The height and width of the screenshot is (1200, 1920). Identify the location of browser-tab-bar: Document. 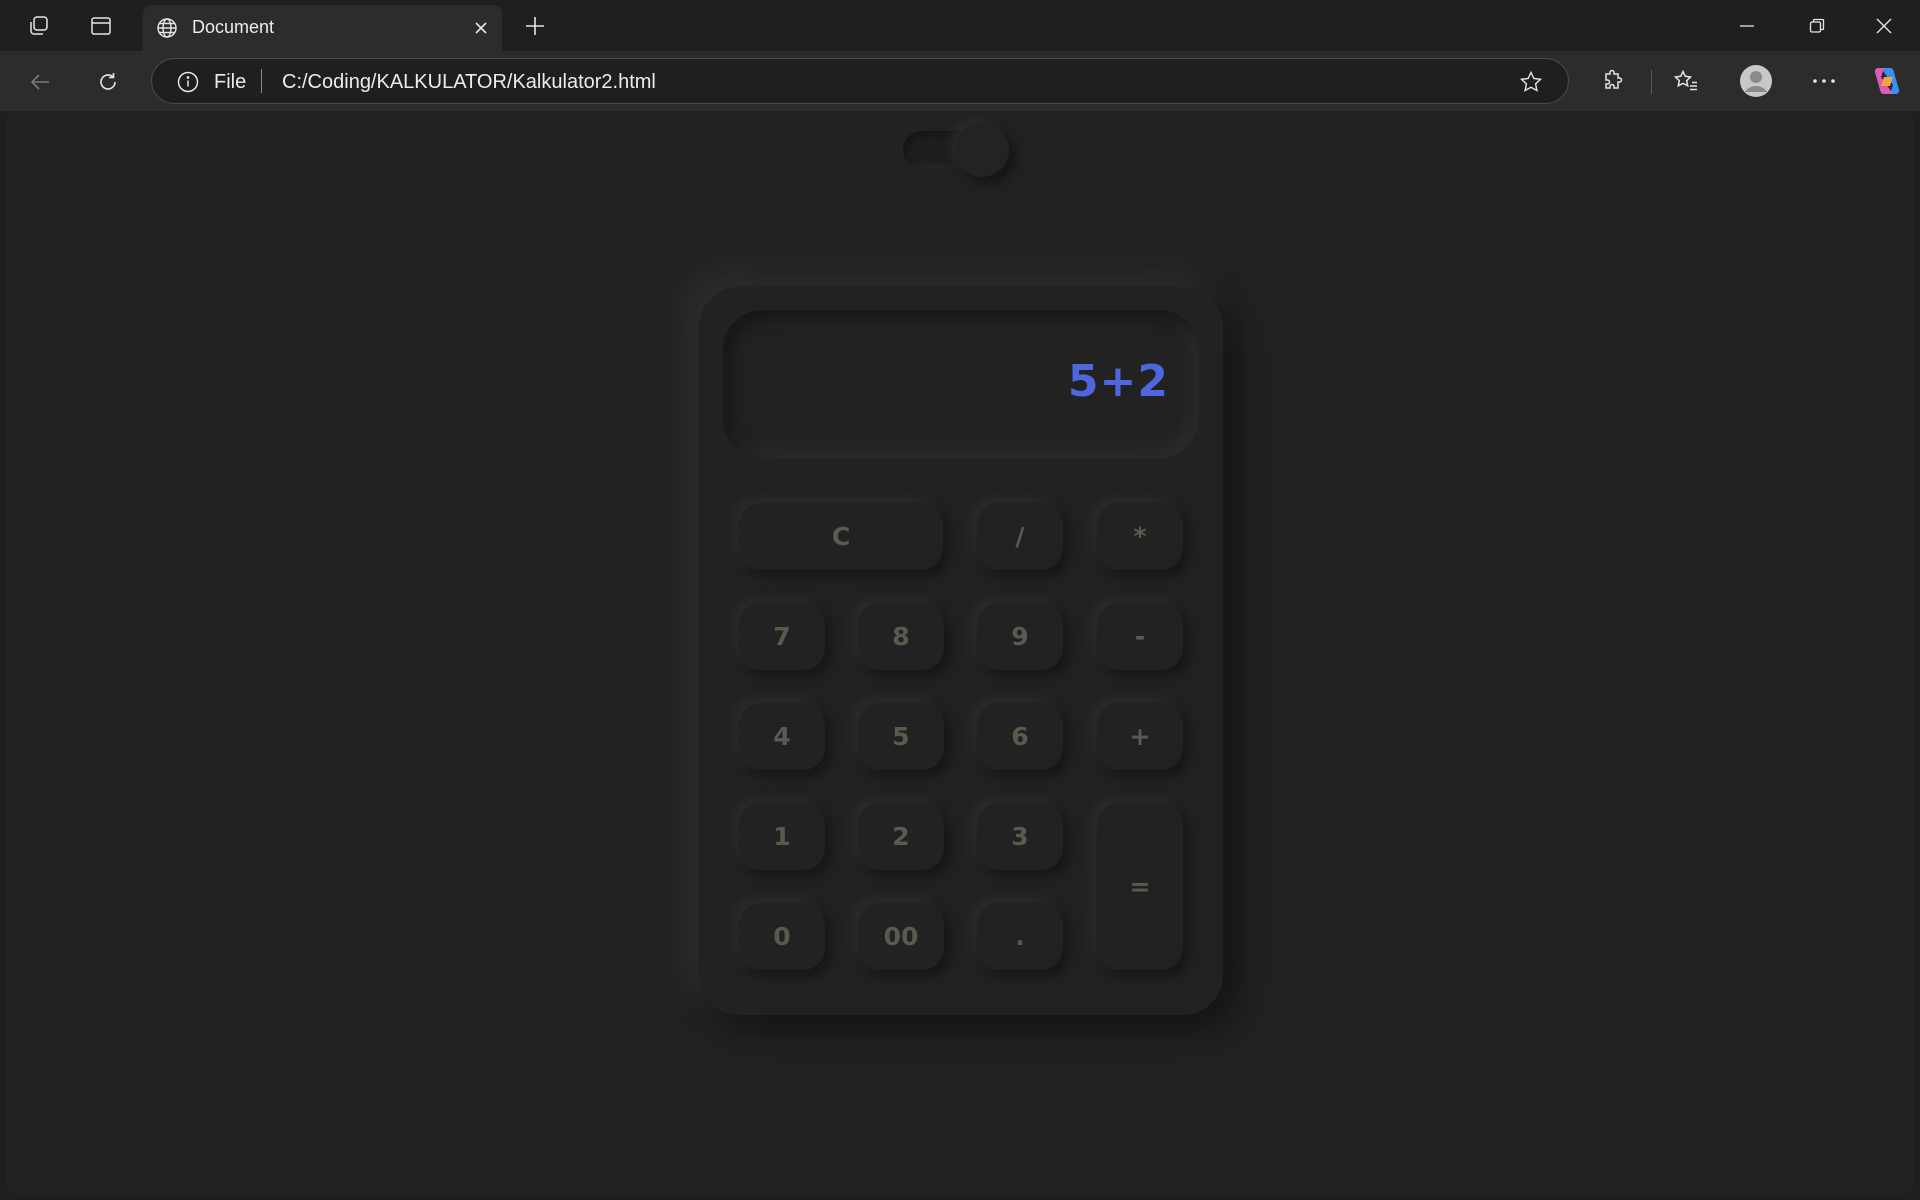
(960, 25).